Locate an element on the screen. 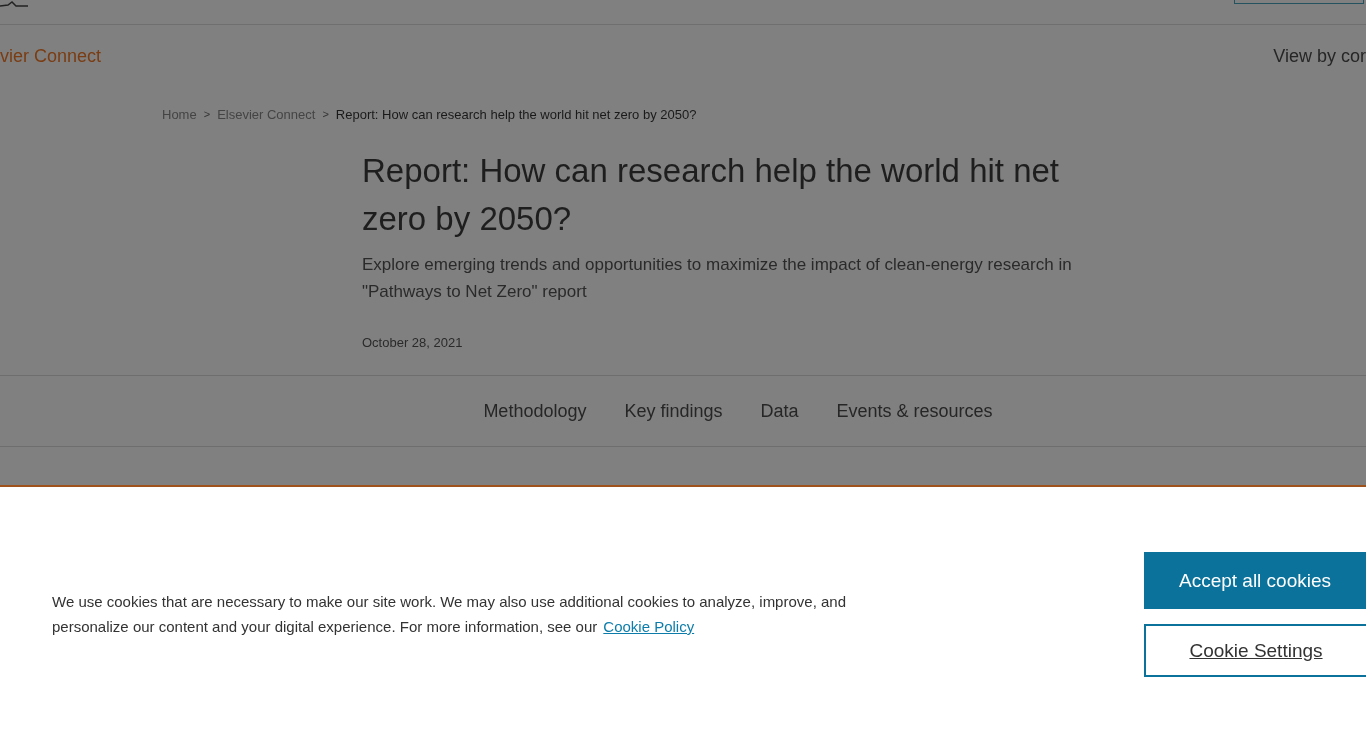 The image size is (1366, 741). site-name: vier Connect is located at coordinates (51, 56).